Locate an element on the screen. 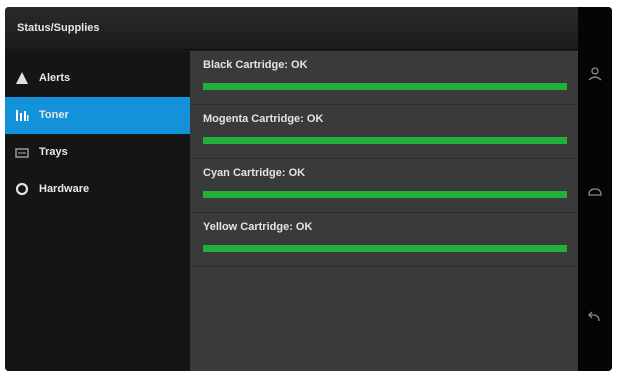 The width and height of the screenshot is (617, 375). title-bar: Status/Supplies is located at coordinates (291, 28).